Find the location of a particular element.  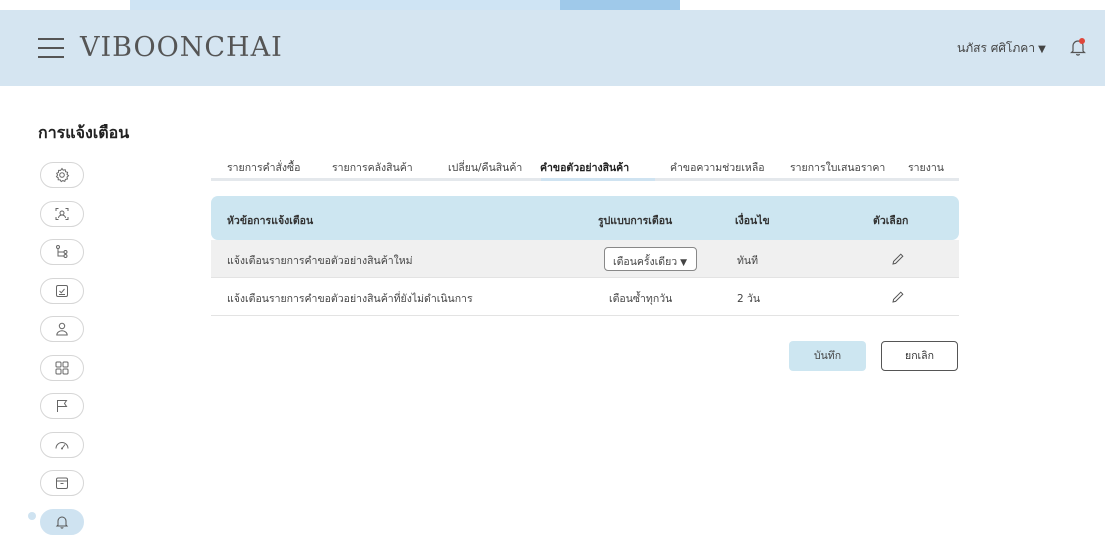

active-tab-underline is located at coordinates (598, 179).